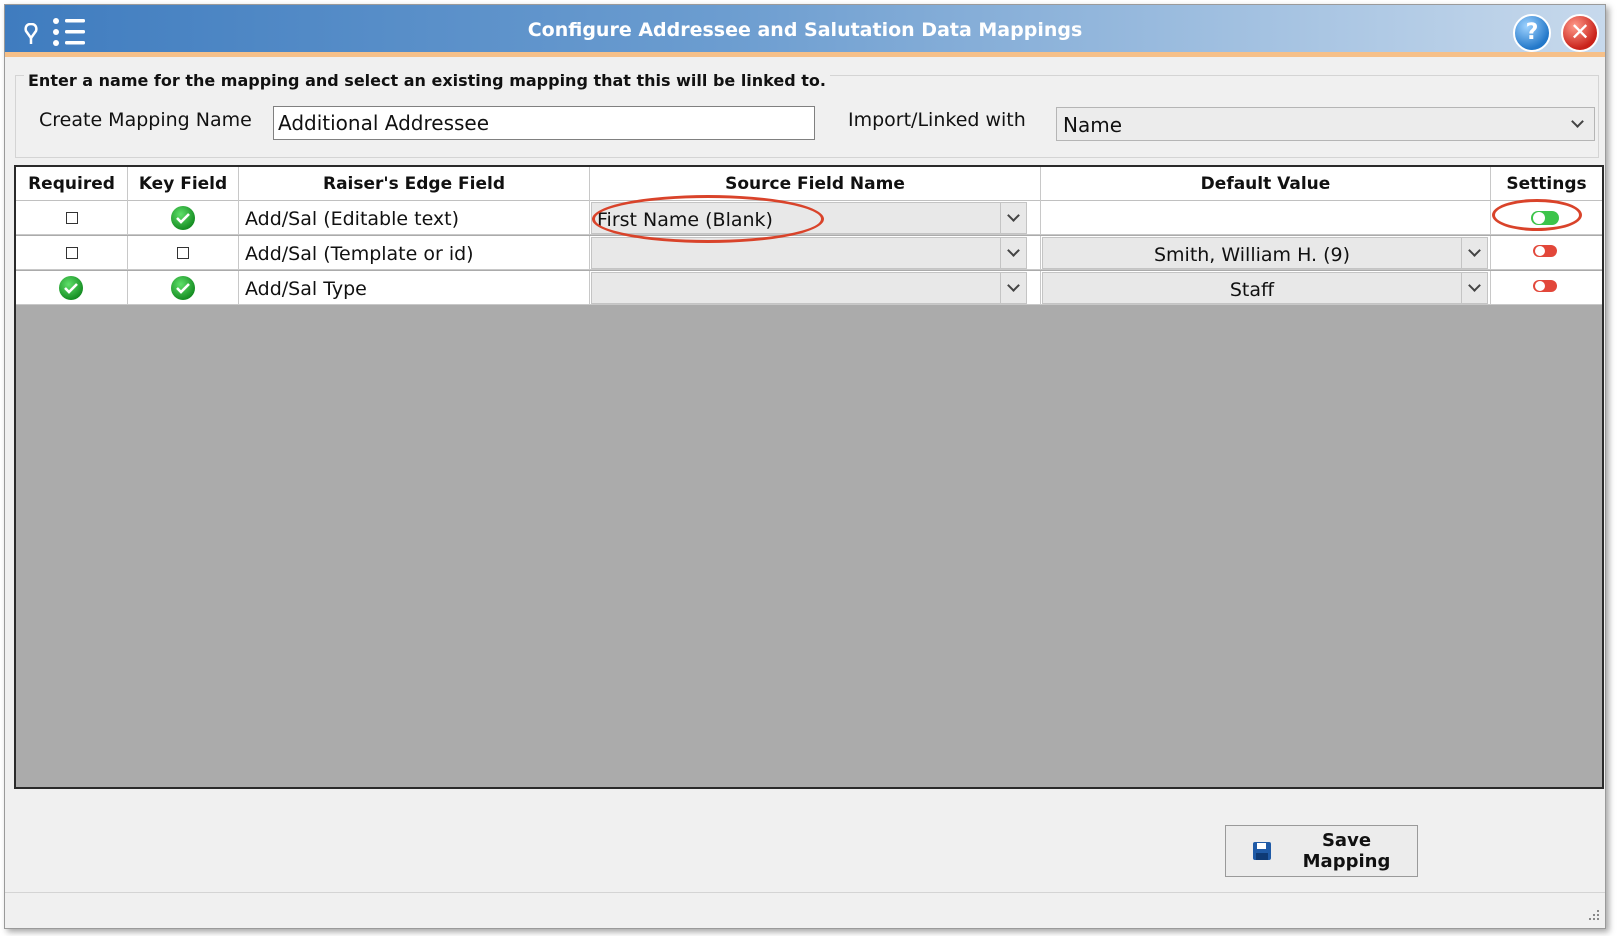  I want to click on mapping-name-input, so click(544, 123).